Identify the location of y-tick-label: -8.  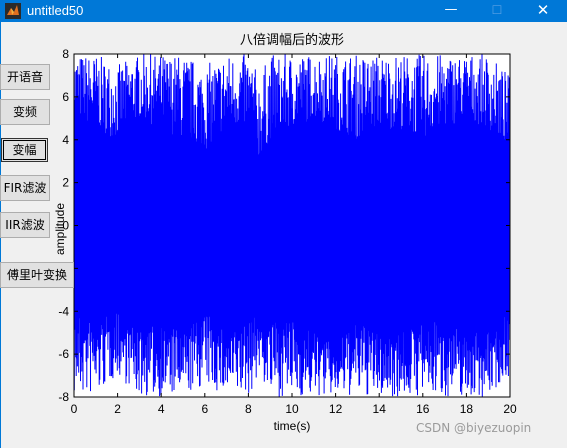
(63, 397).